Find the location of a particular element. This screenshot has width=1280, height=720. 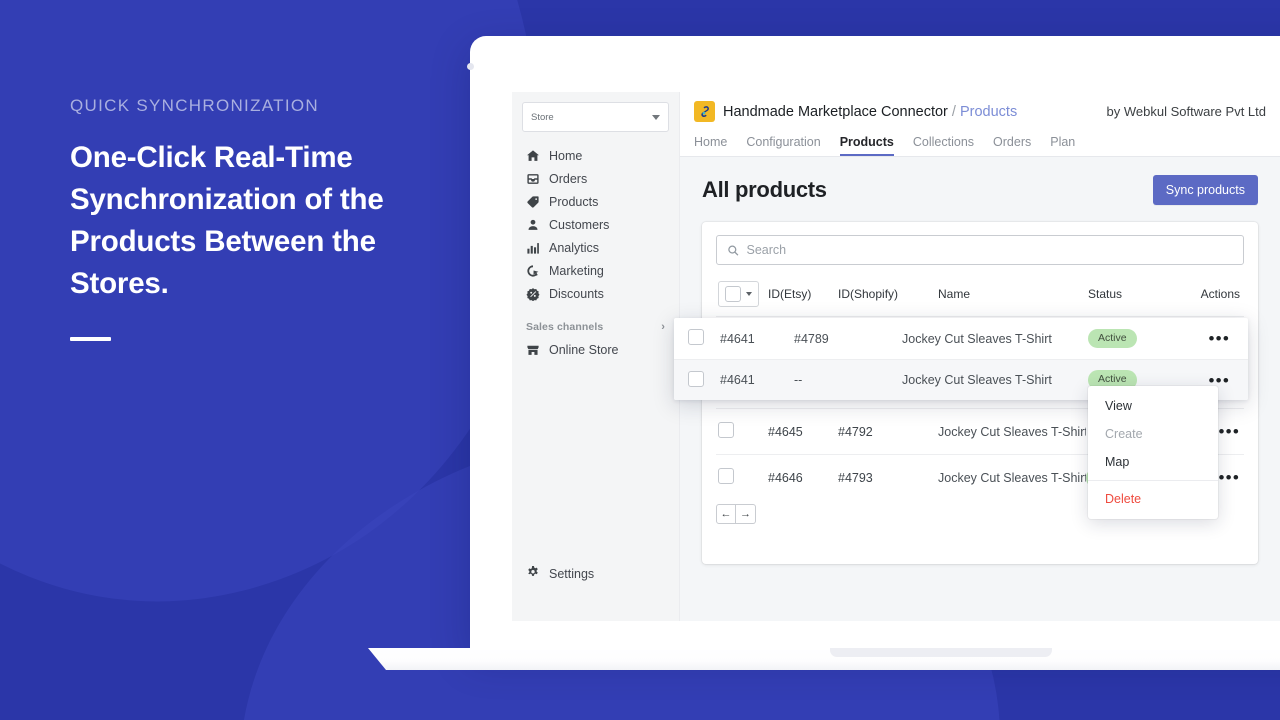

menu-item-map: Map is located at coordinates (1153, 462).